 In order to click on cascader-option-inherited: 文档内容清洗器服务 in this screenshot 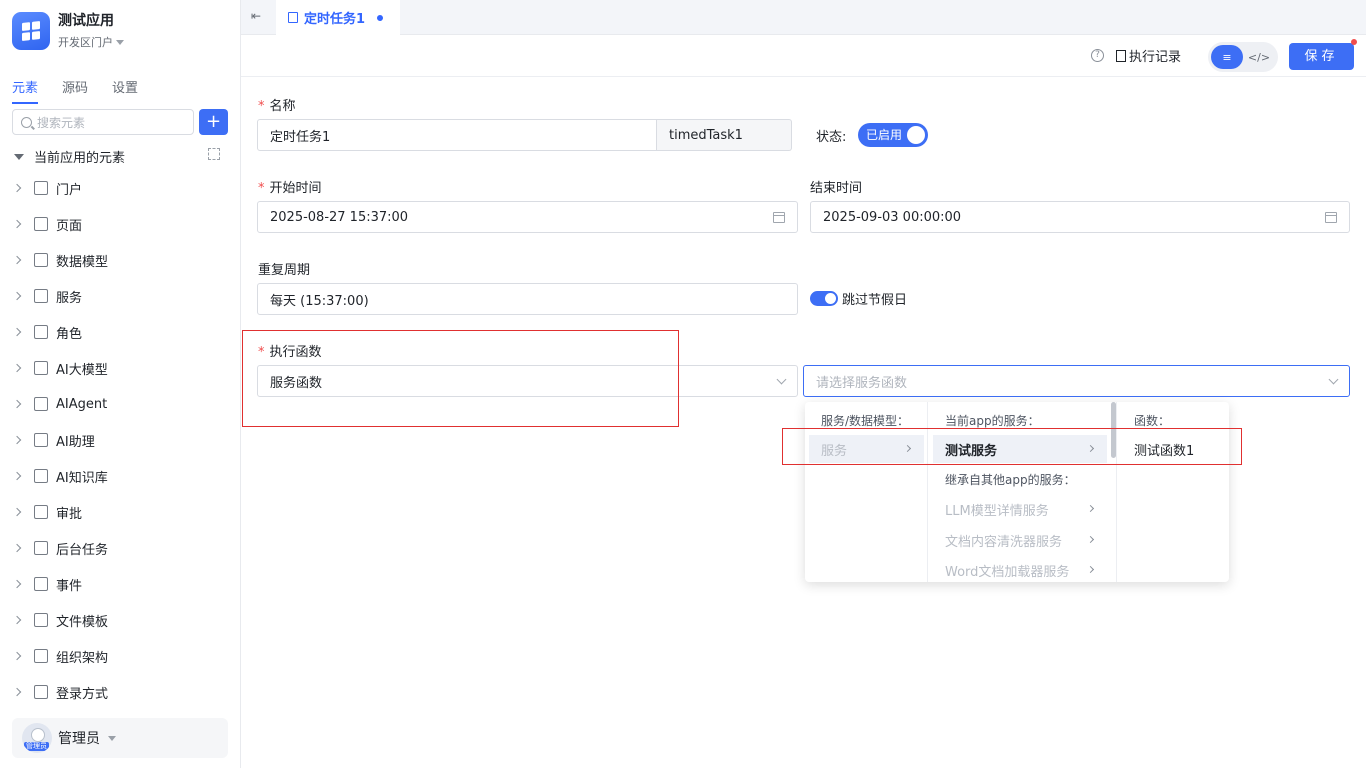, I will do `click(1020, 540)`.